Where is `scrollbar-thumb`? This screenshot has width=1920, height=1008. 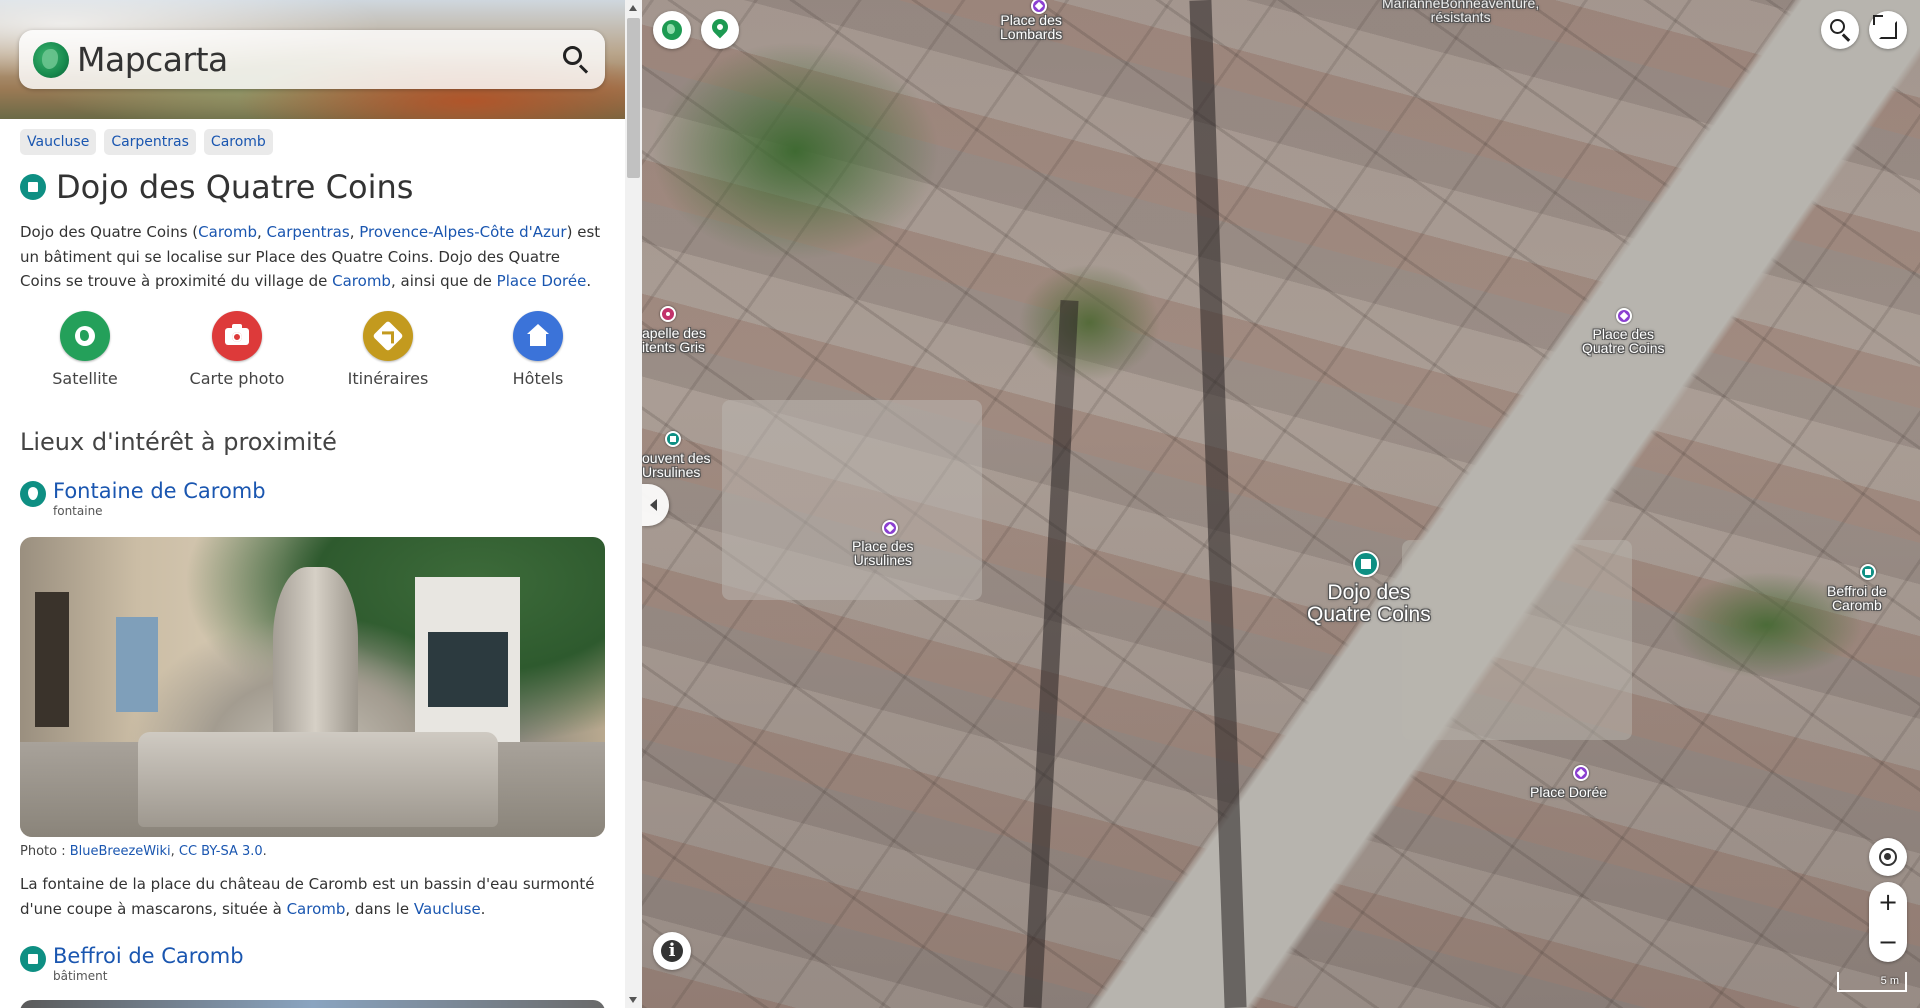
scrollbar-thumb is located at coordinates (633, 98).